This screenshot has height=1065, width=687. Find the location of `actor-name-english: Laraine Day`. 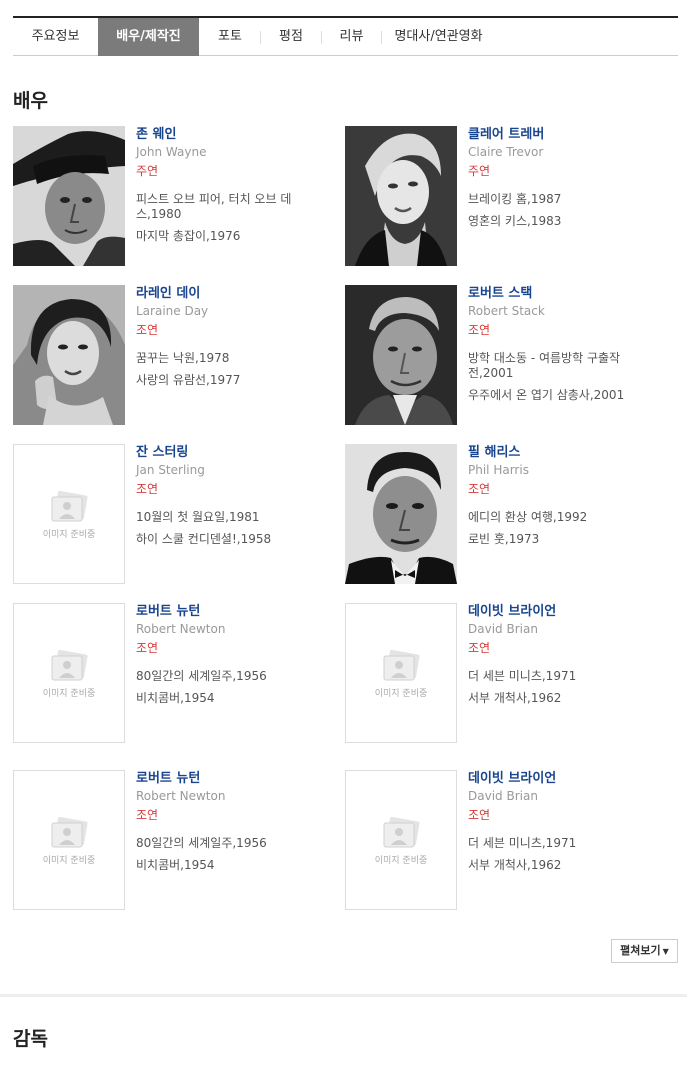

actor-name-english: Laraine Day is located at coordinates (172, 311).